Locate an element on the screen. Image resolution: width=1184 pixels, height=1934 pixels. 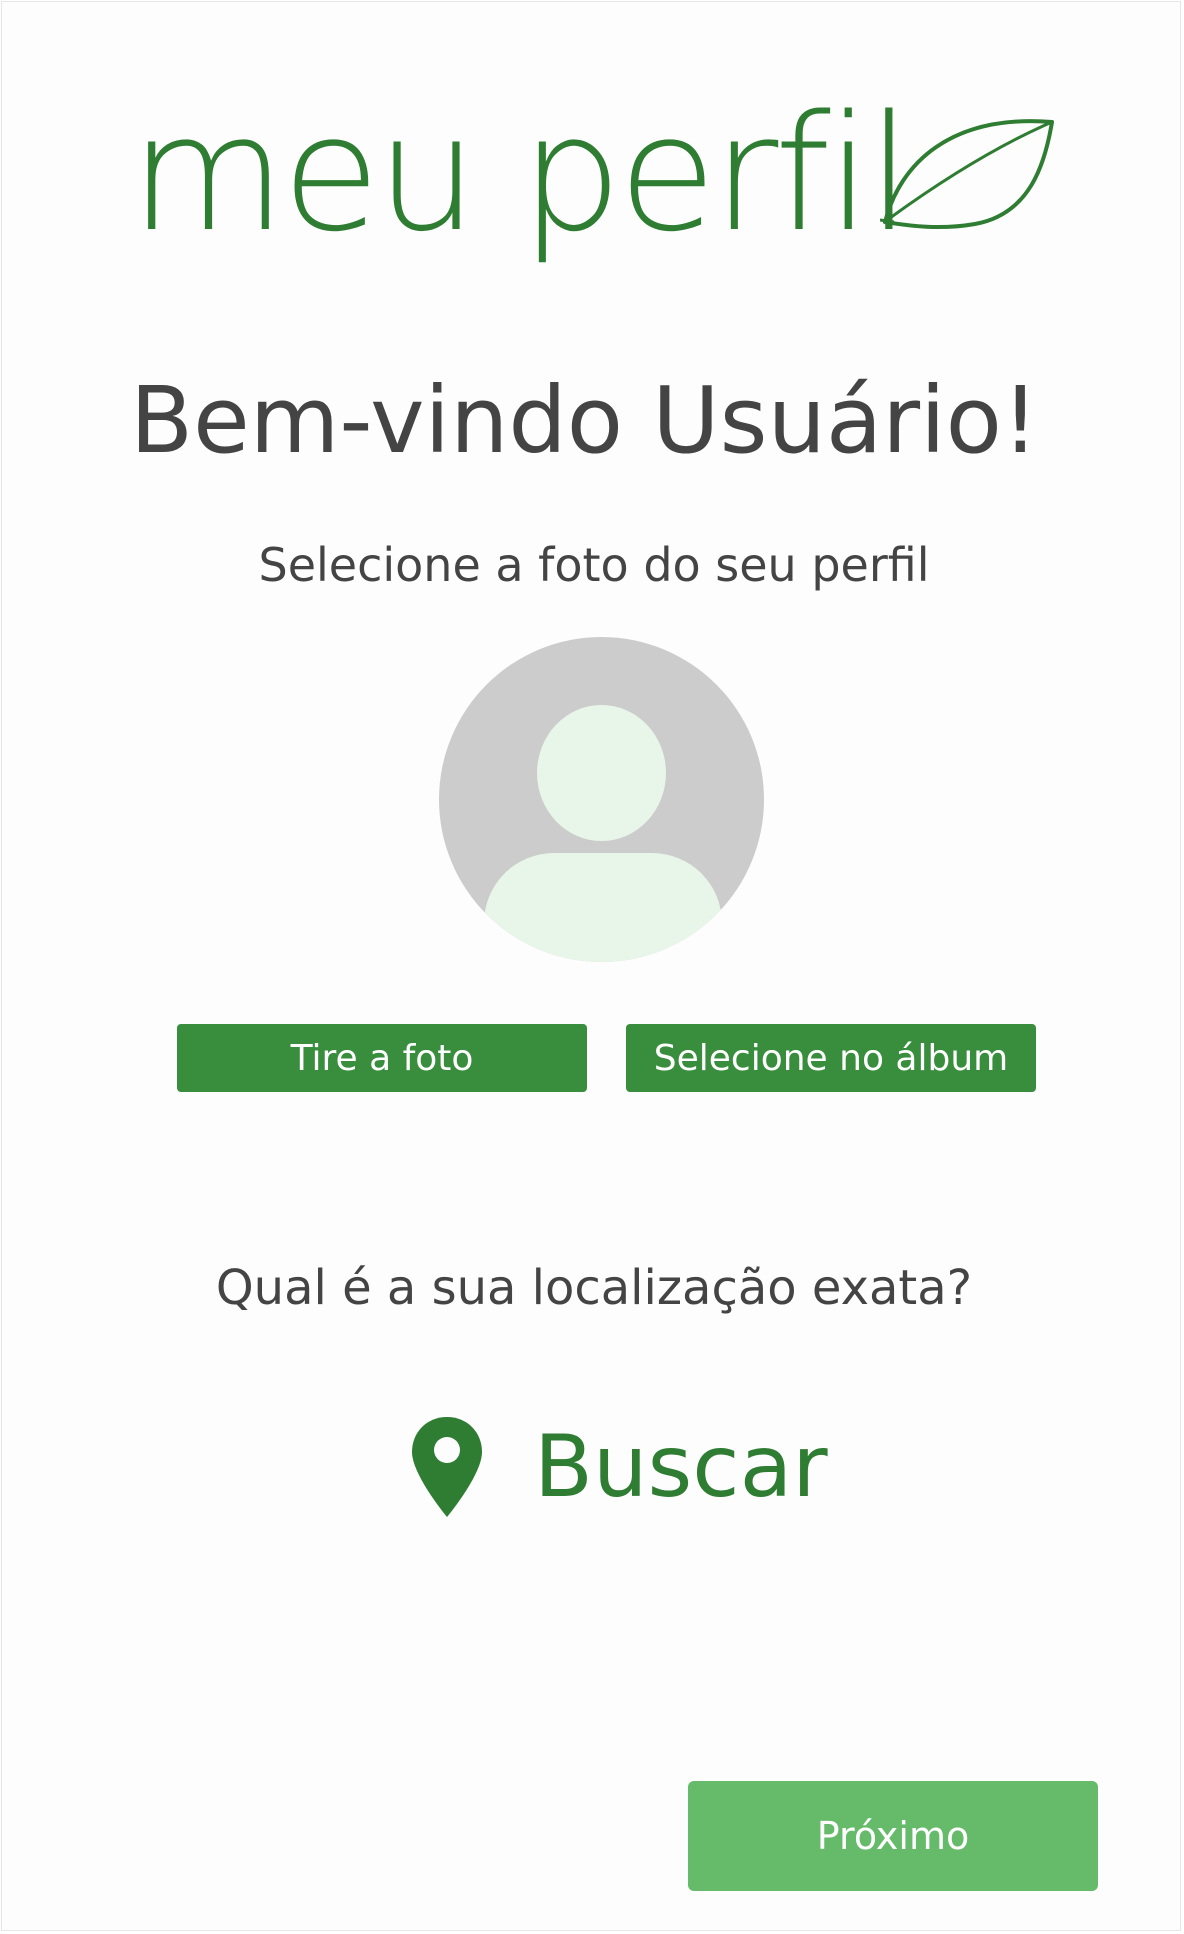
location-question: Qual é a sua localização exata? is located at coordinates (594, 1288).